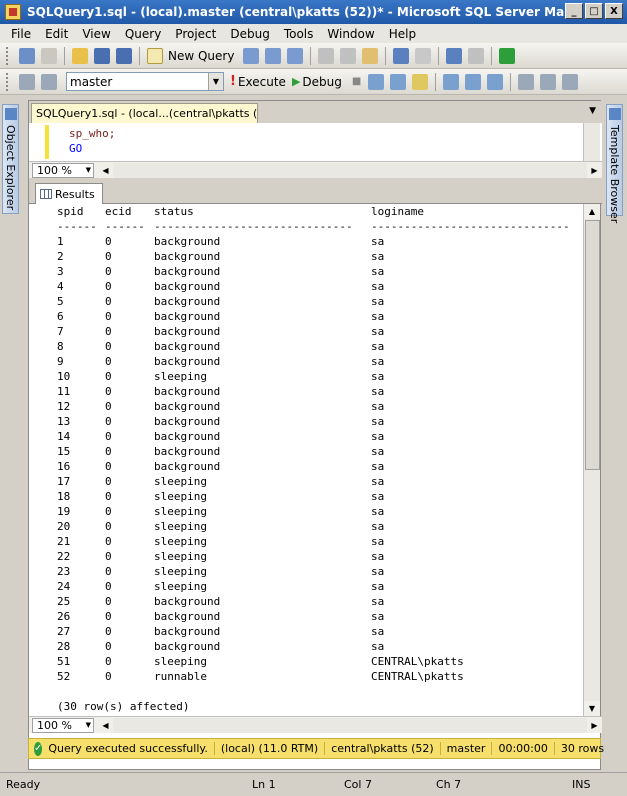 This screenshot has width=627, height=796. I want to click on result-cell: runnable, so click(180, 676).